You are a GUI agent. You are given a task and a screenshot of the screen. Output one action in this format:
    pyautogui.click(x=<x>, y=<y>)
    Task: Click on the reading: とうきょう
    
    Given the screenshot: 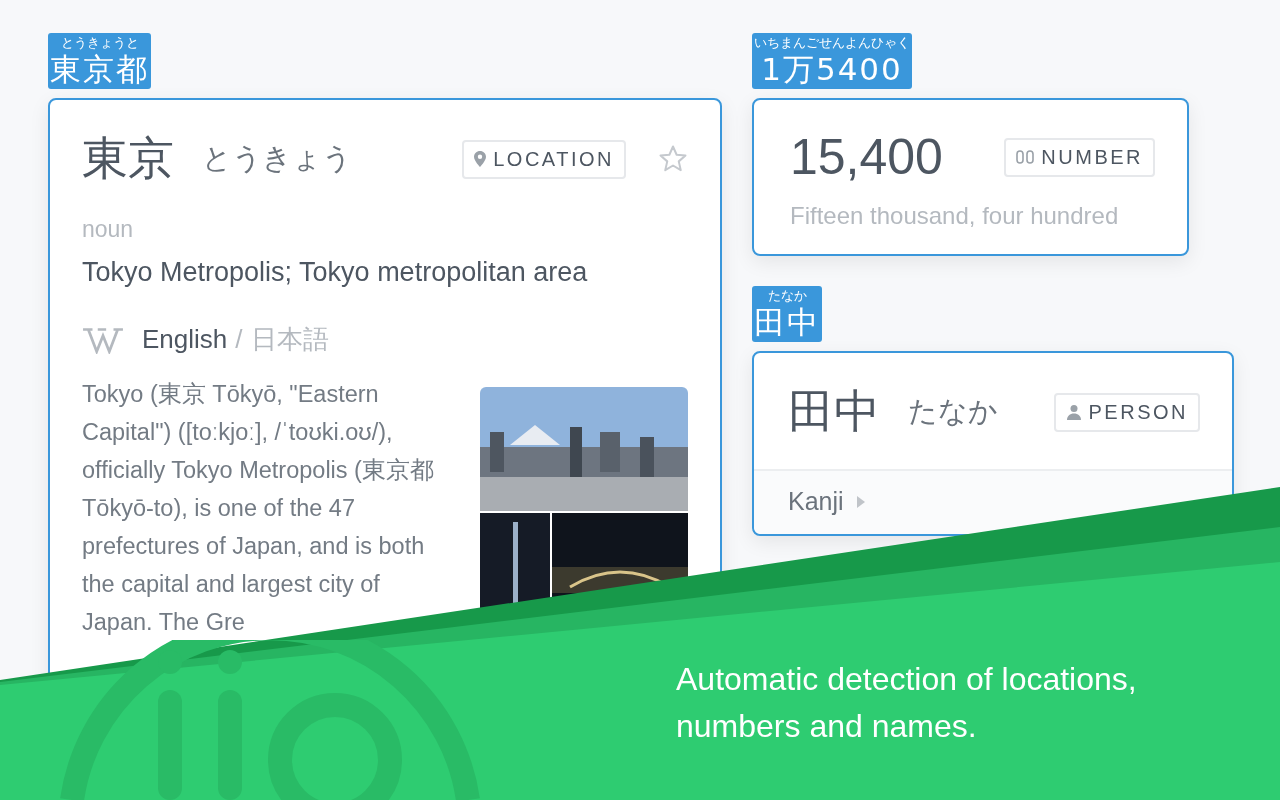 What is the action you would take?
    pyautogui.click(x=277, y=158)
    